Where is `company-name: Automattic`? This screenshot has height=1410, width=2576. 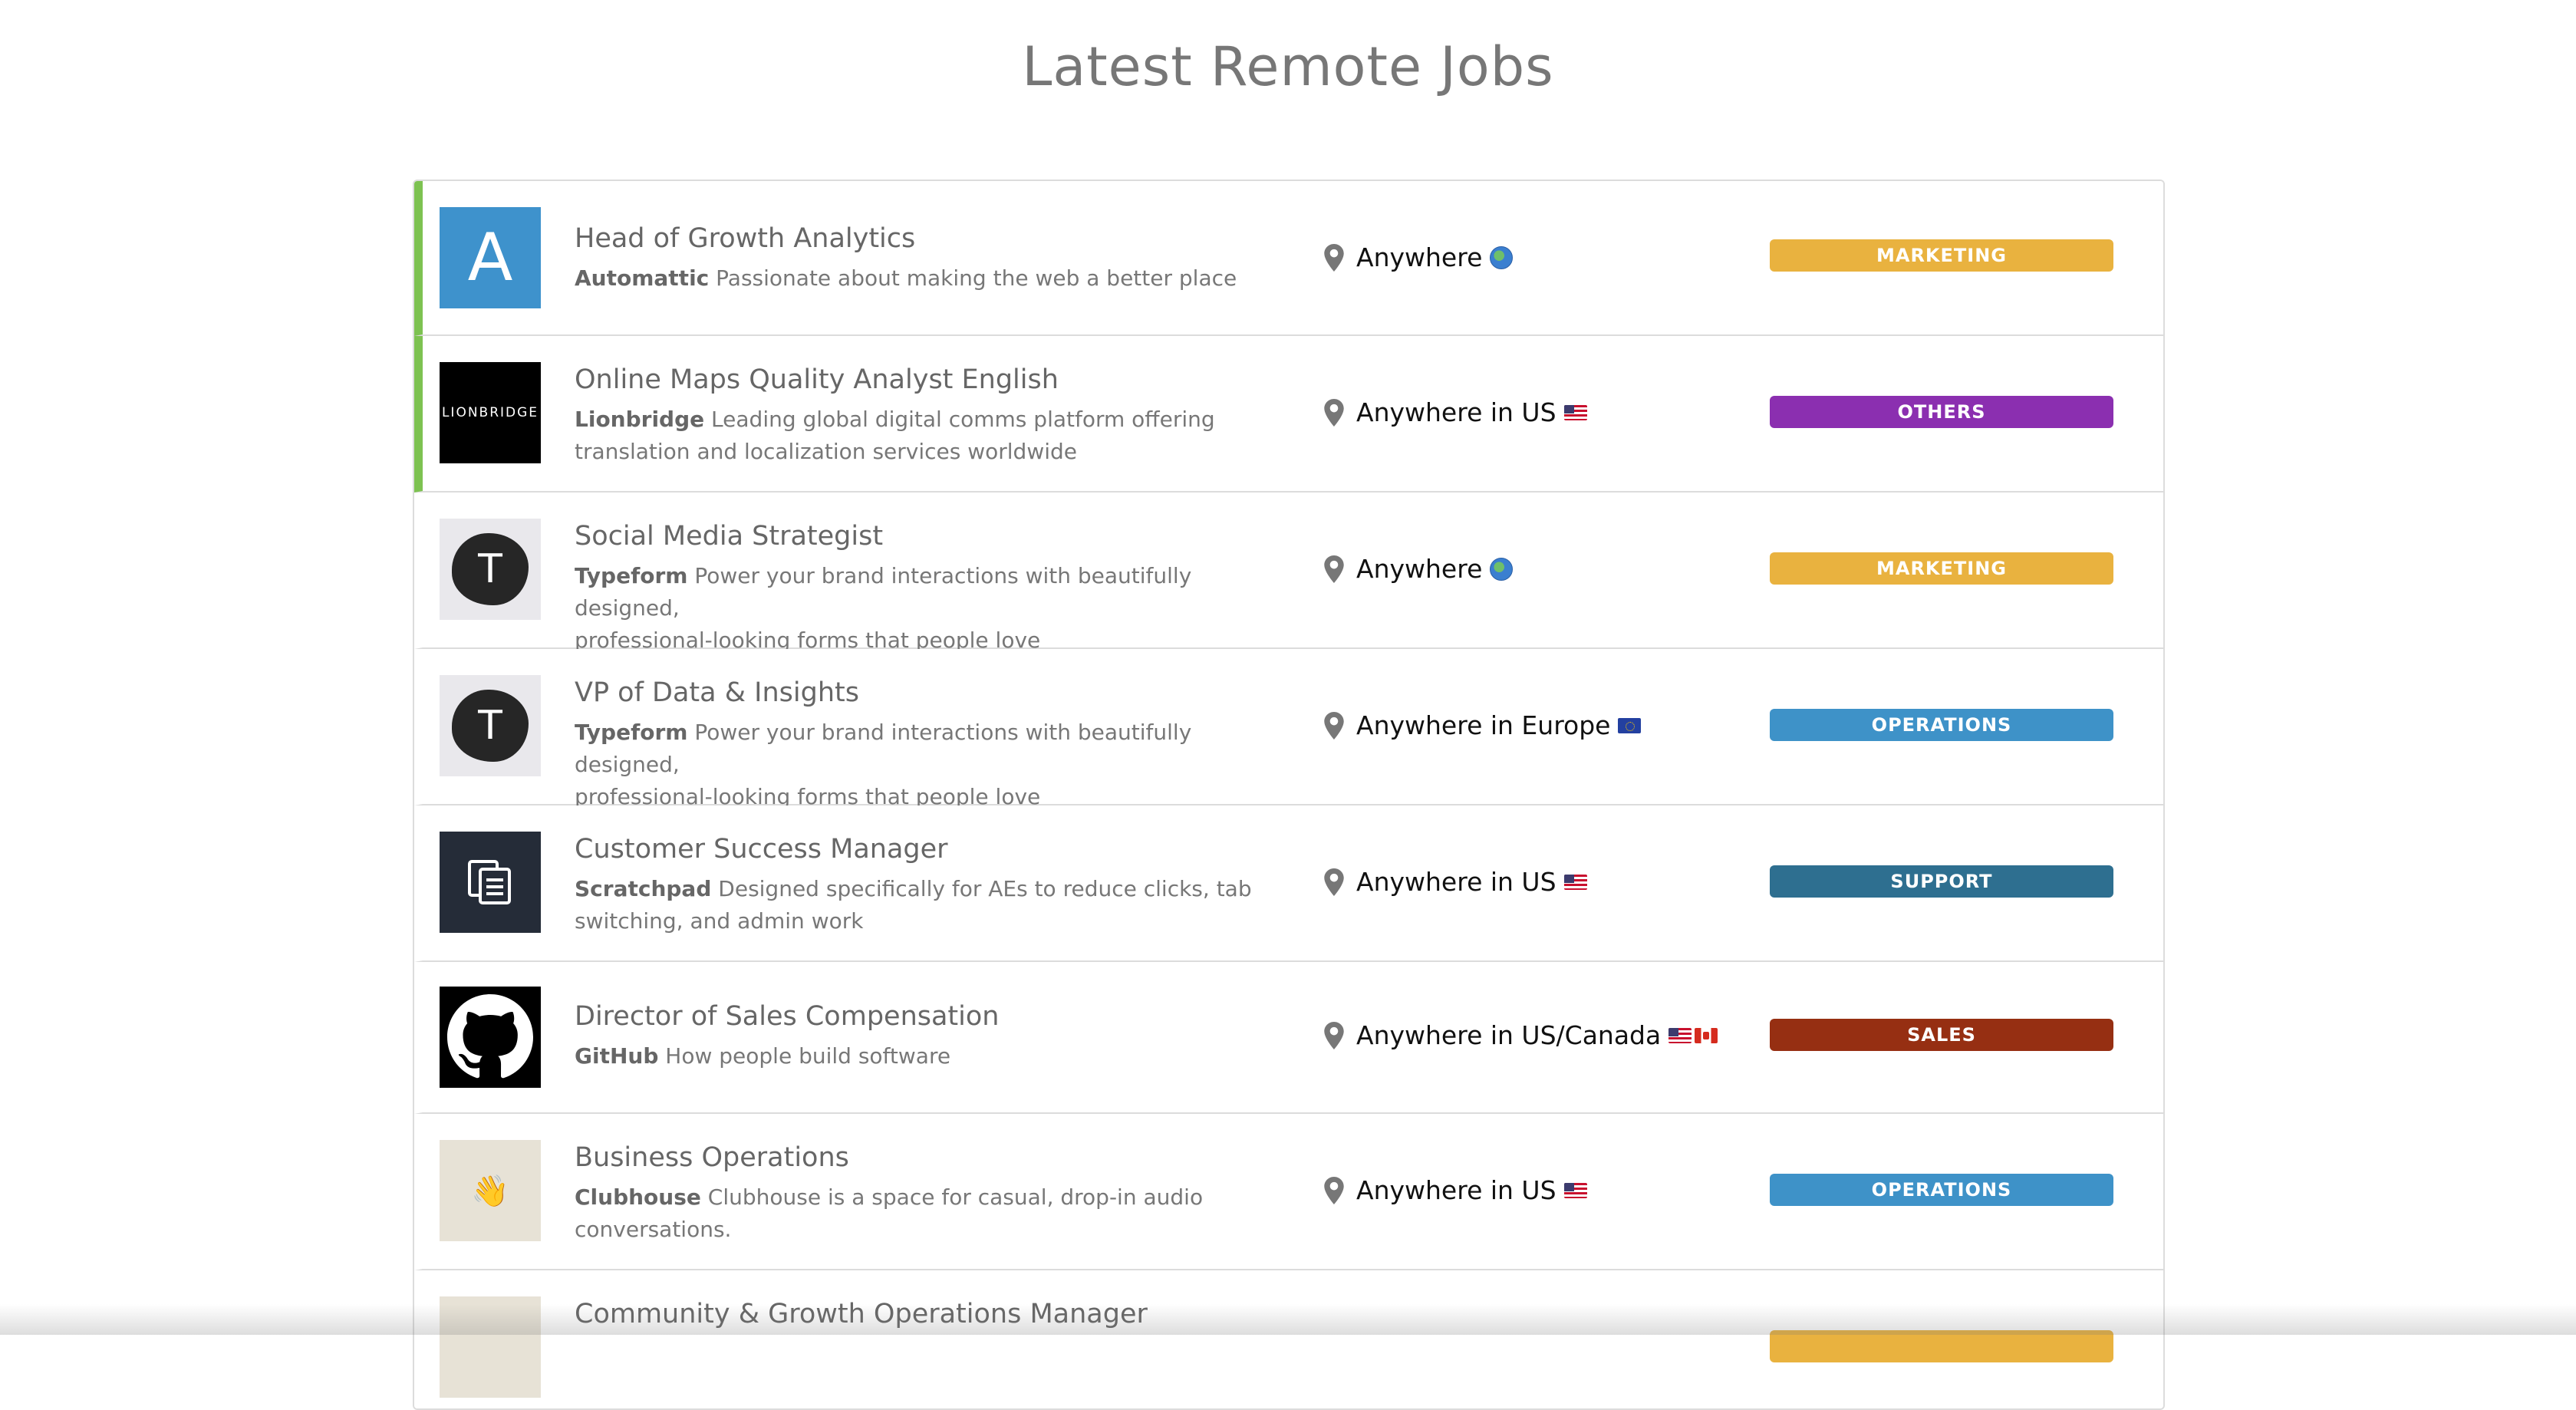
company-name: Automattic is located at coordinates (642, 278).